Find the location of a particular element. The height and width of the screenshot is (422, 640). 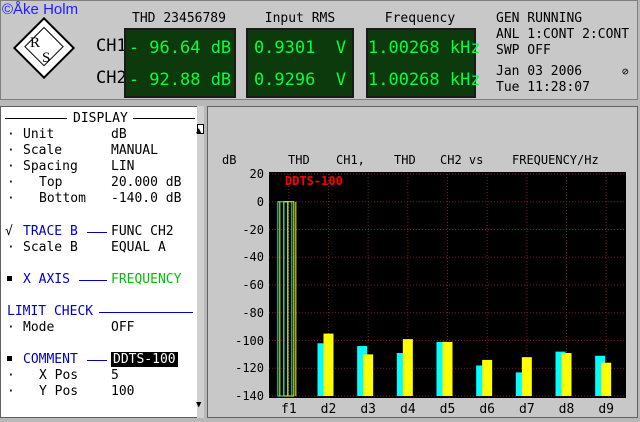

freq-readout: 1.00268 kHz 1.00268 kHz is located at coordinates (423, 63).